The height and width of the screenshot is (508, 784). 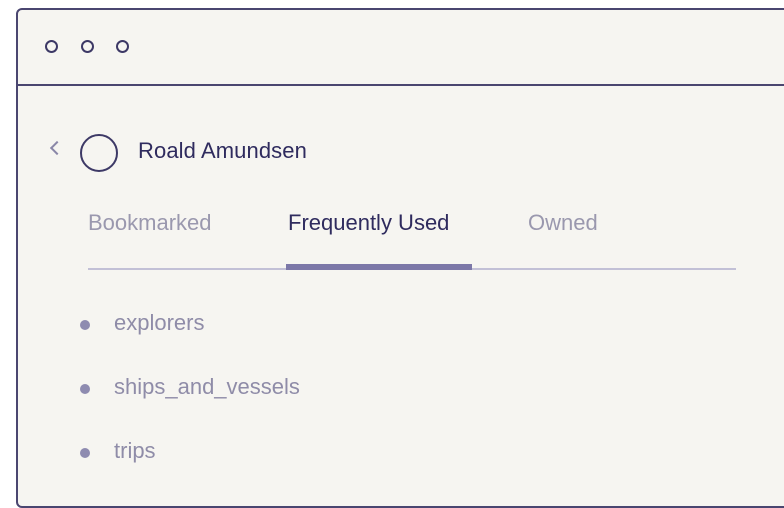 I want to click on window-maximize-dot-icon, so click(x=122, y=46).